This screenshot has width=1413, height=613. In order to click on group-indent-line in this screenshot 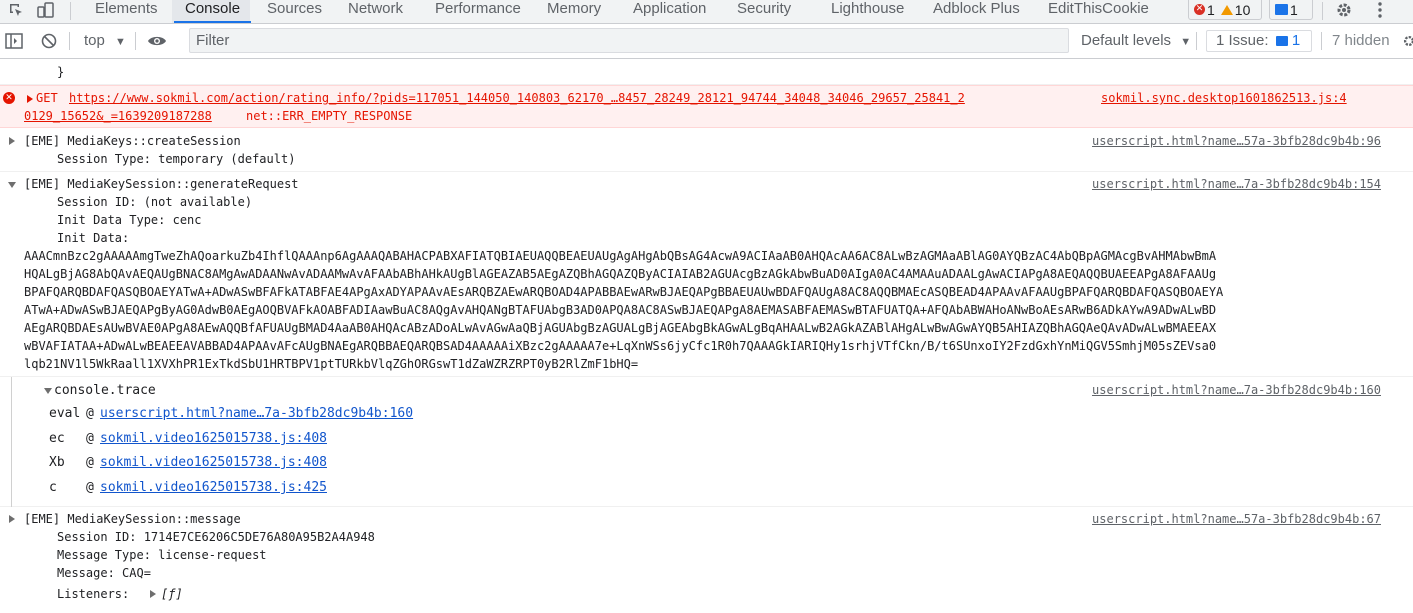, I will do `click(11, 442)`.